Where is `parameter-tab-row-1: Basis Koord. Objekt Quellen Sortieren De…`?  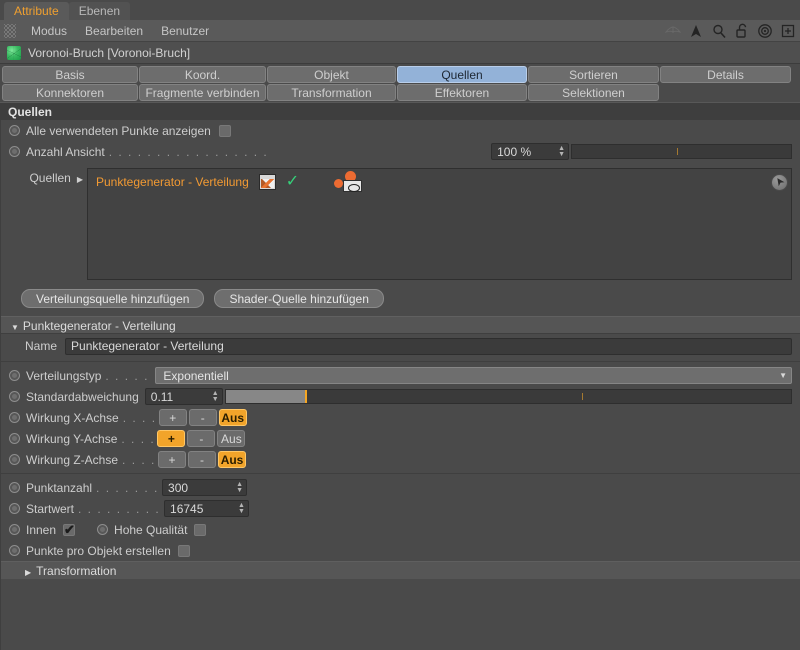
parameter-tab-row-1: Basis Koord. Objekt Quellen Sortieren De… is located at coordinates (400, 74).